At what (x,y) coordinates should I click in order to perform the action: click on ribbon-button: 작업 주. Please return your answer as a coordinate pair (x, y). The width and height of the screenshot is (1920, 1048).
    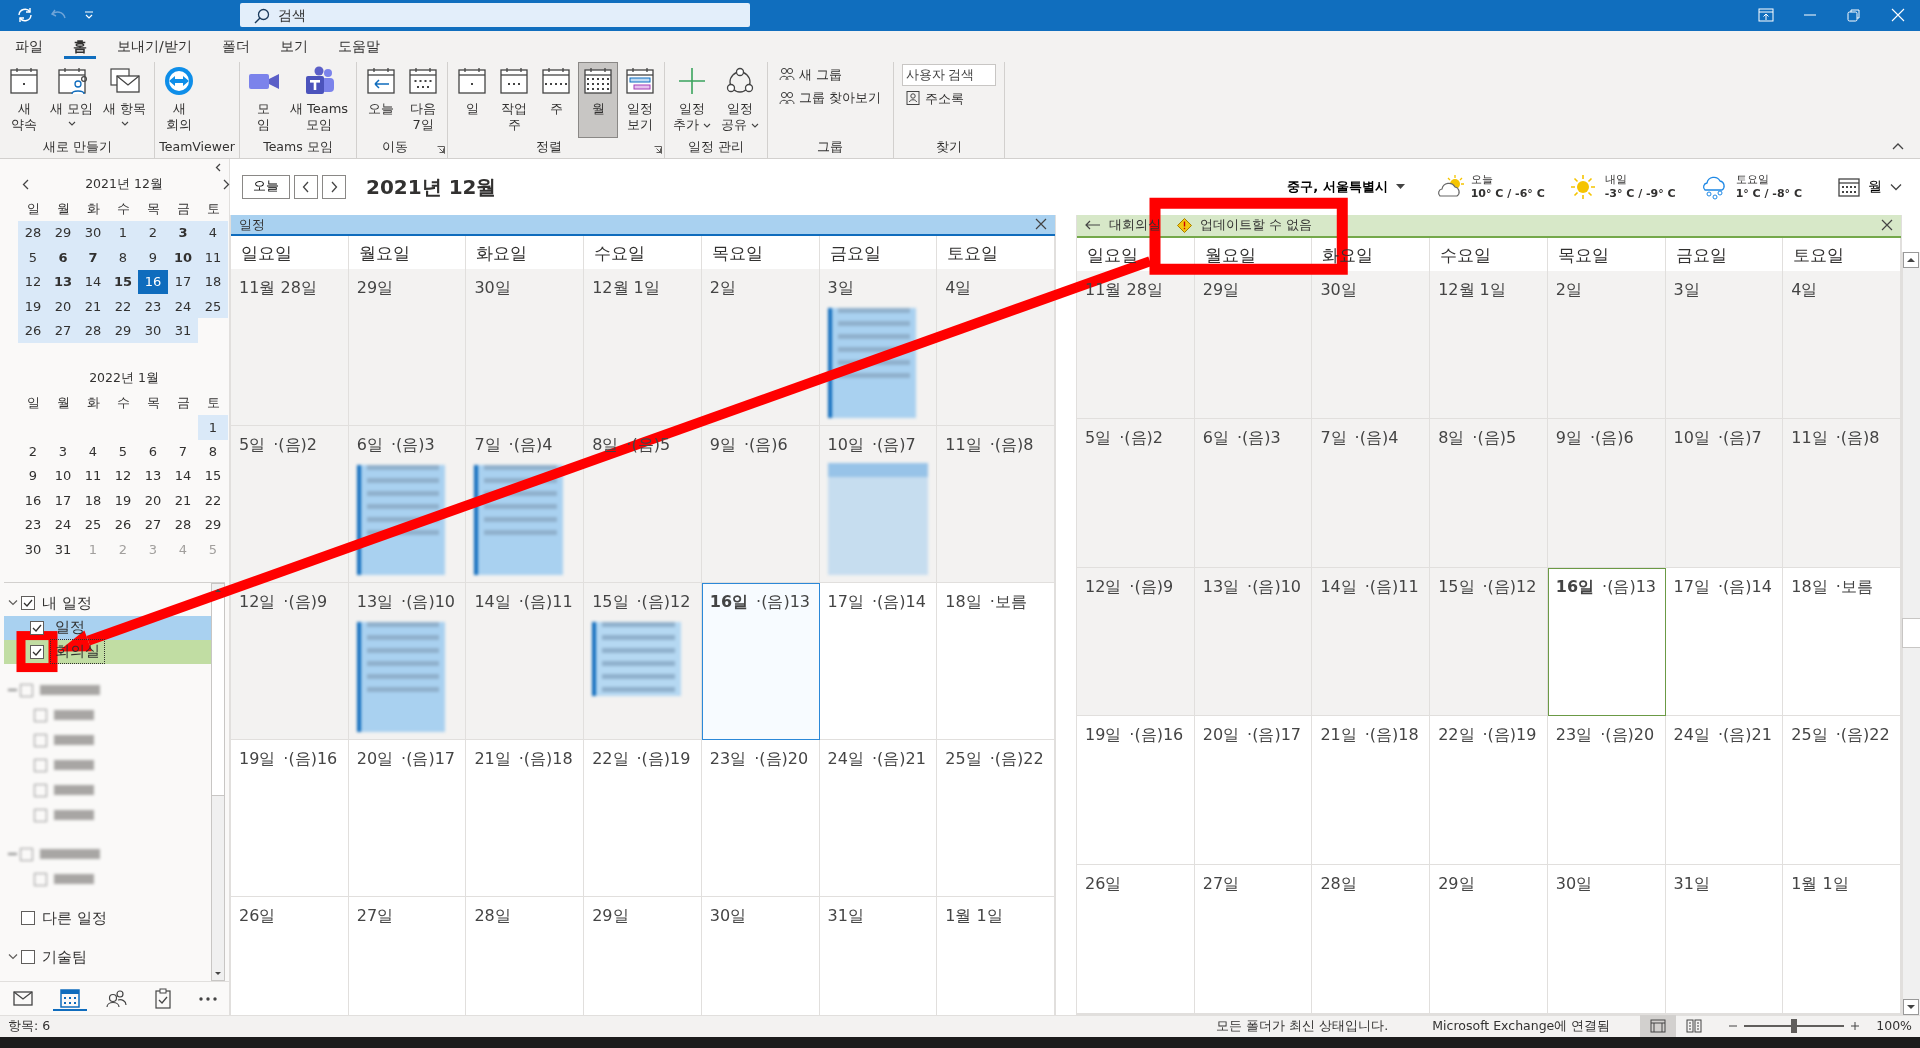
    Looking at the image, I should click on (514, 99).